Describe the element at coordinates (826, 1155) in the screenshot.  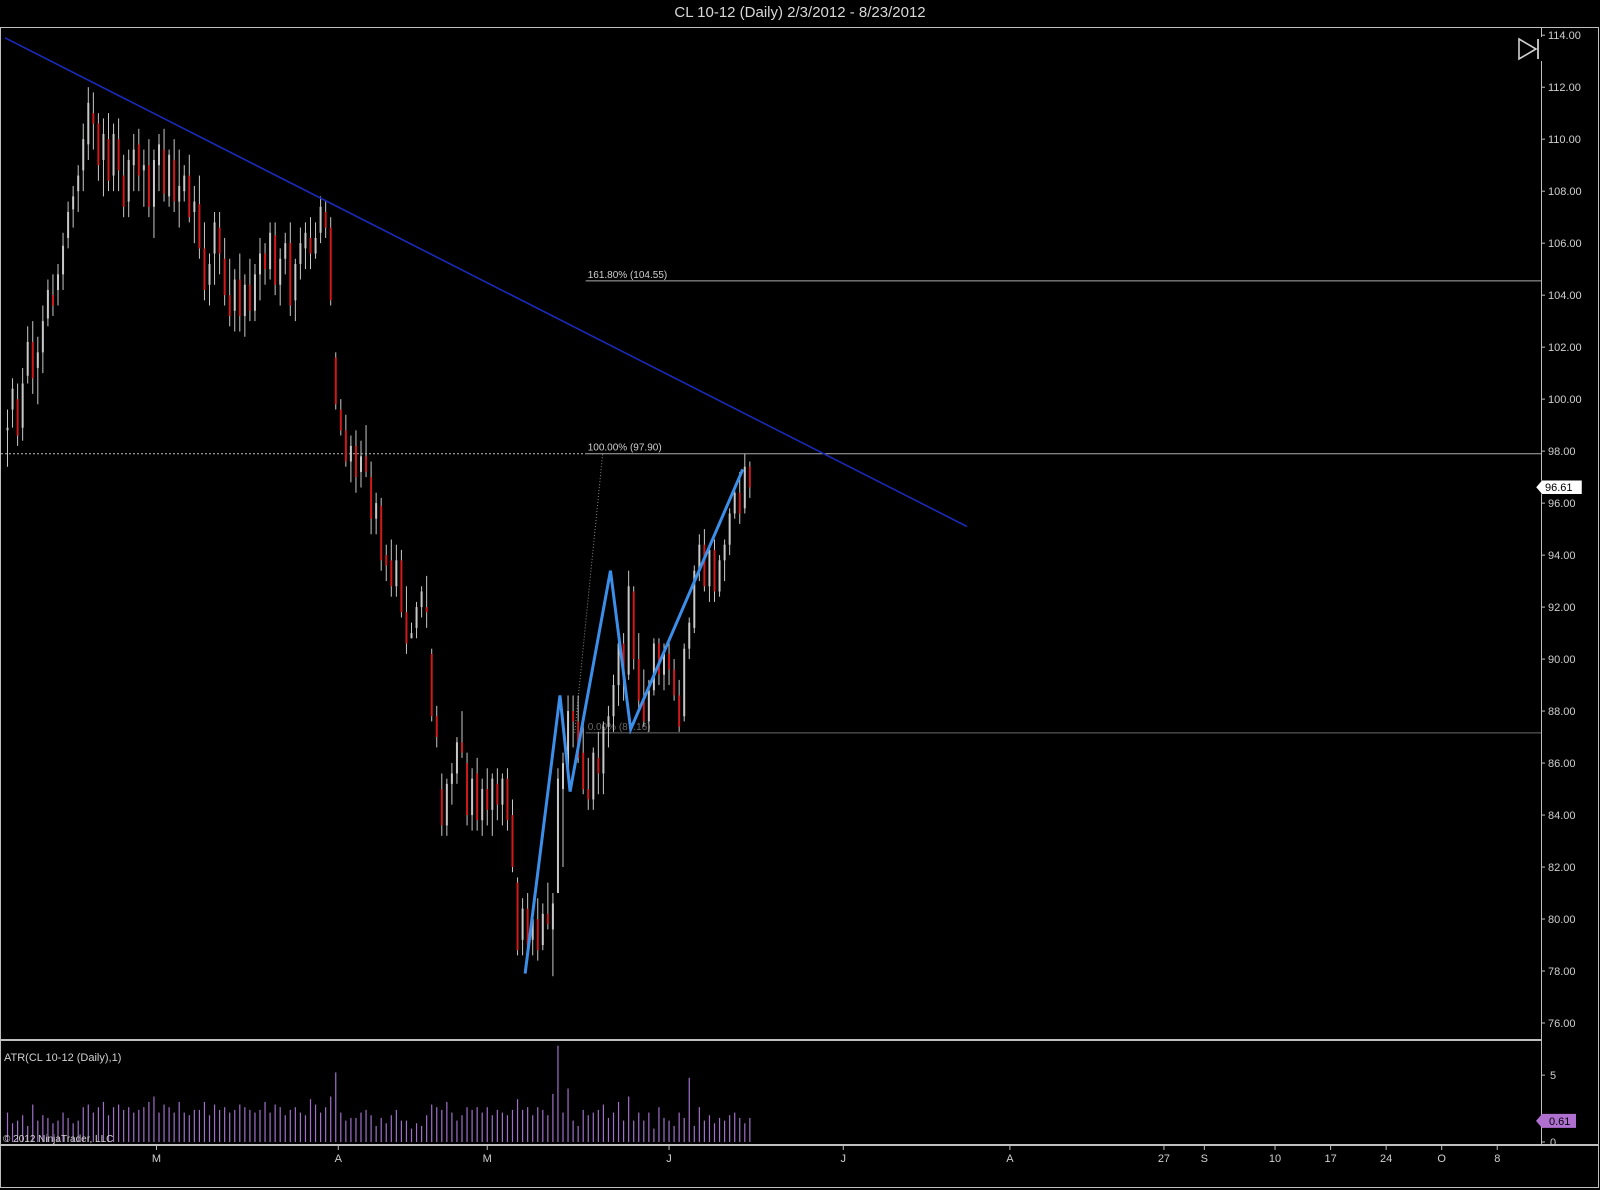
I see `time-axis: M A M J J A 27 S 10 17 24 O 8` at that location.